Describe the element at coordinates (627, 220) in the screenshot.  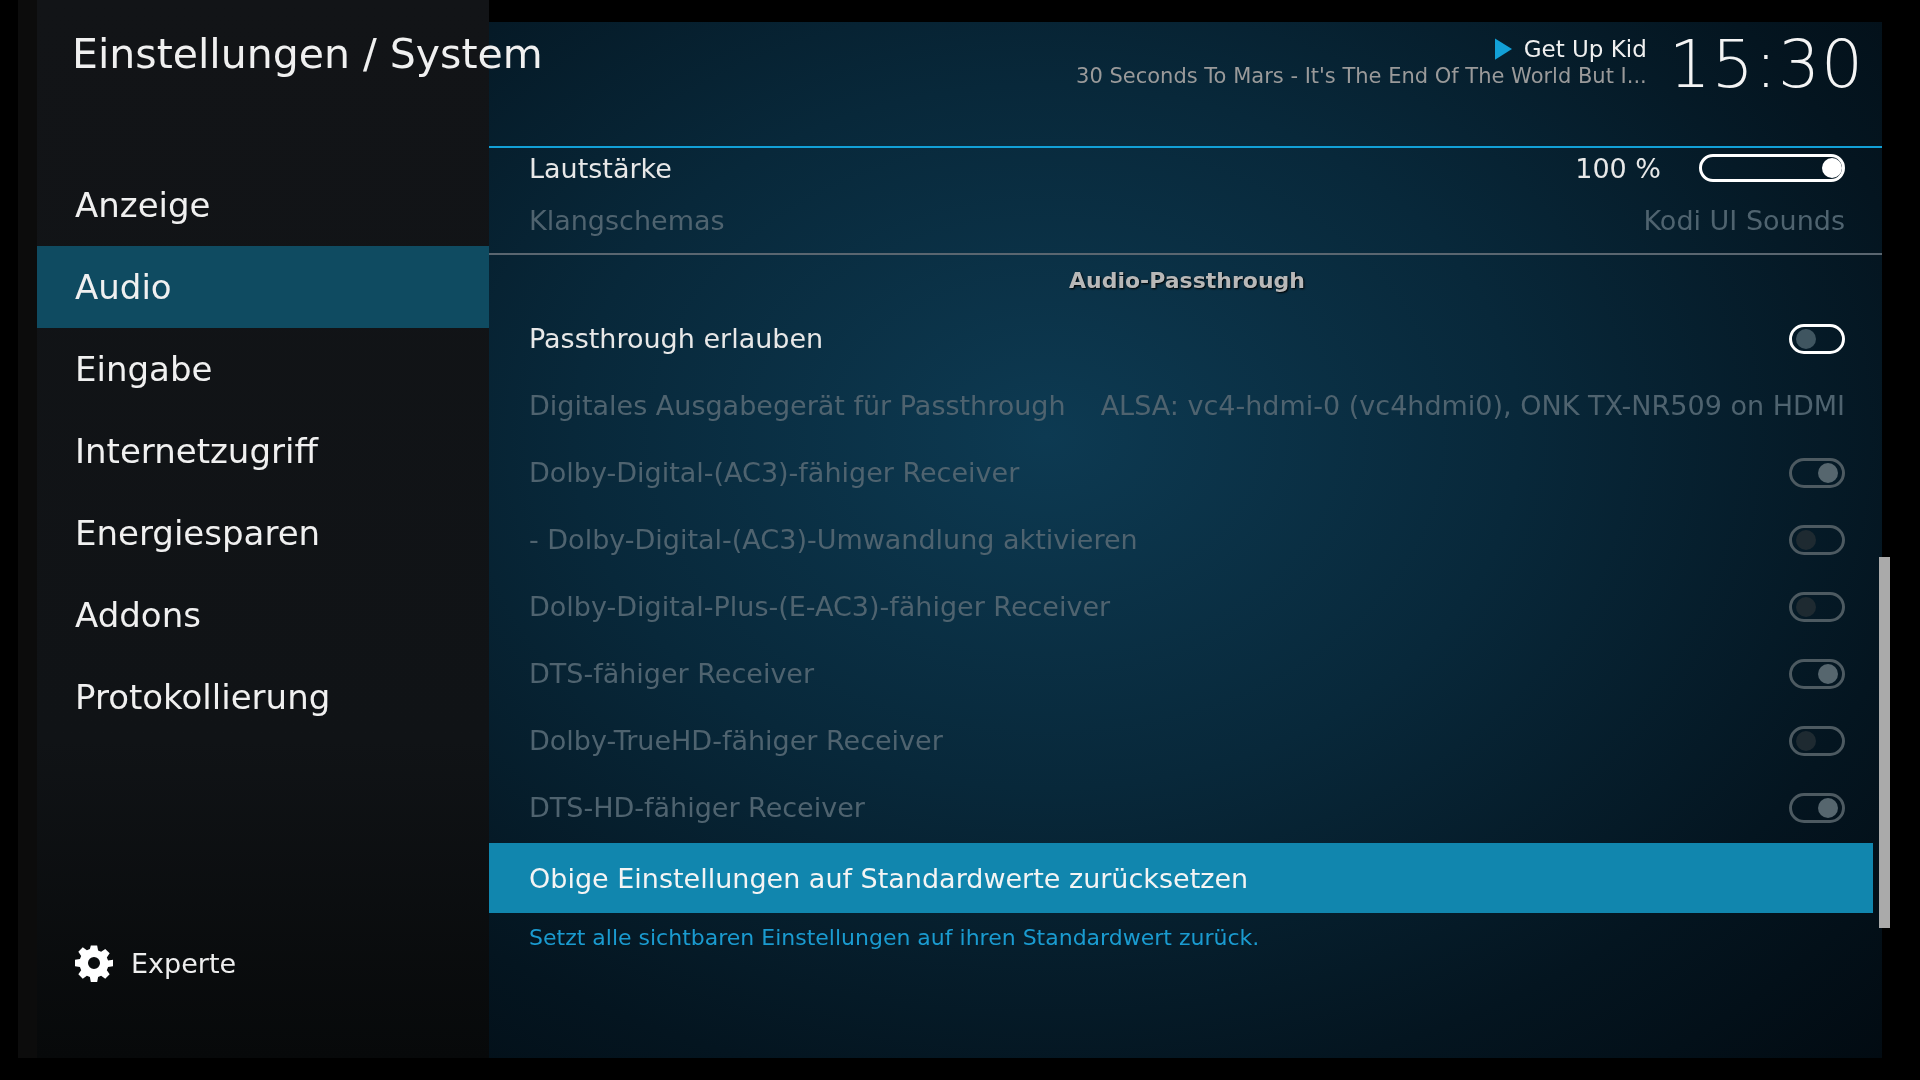
I see `setting-label: Klangschemas` at that location.